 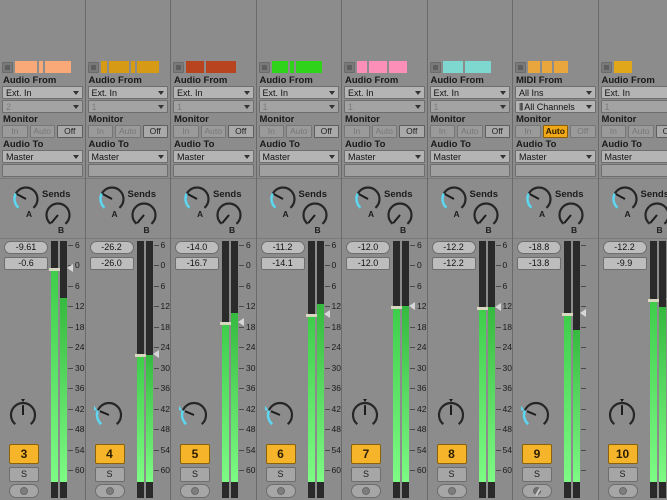 What do you see at coordinates (280, 454) in the screenshot?
I see `track-activator-button: 6` at bounding box center [280, 454].